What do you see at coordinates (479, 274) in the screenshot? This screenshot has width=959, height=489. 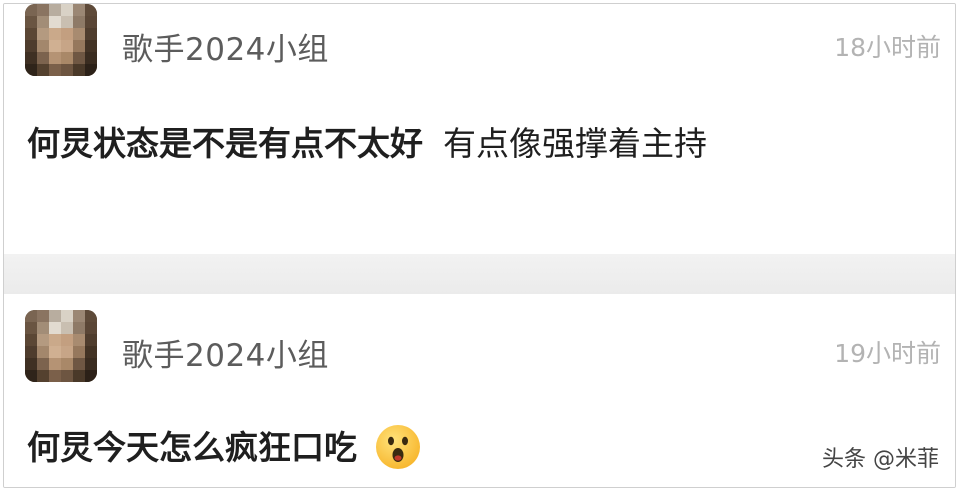 I see `post-separator` at bounding box center [479, 274].